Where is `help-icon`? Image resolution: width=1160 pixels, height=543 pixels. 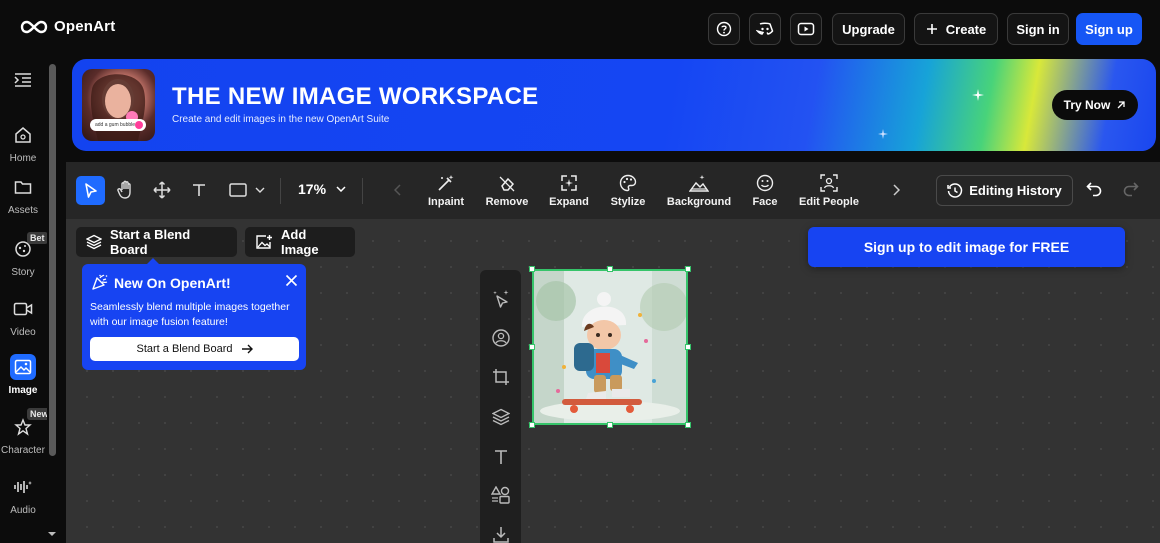
help-icon is located at coordinates (724, 29).